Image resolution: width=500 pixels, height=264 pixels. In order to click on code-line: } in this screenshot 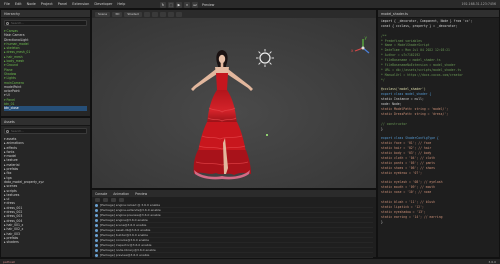, I will do `click(382, 221)`.